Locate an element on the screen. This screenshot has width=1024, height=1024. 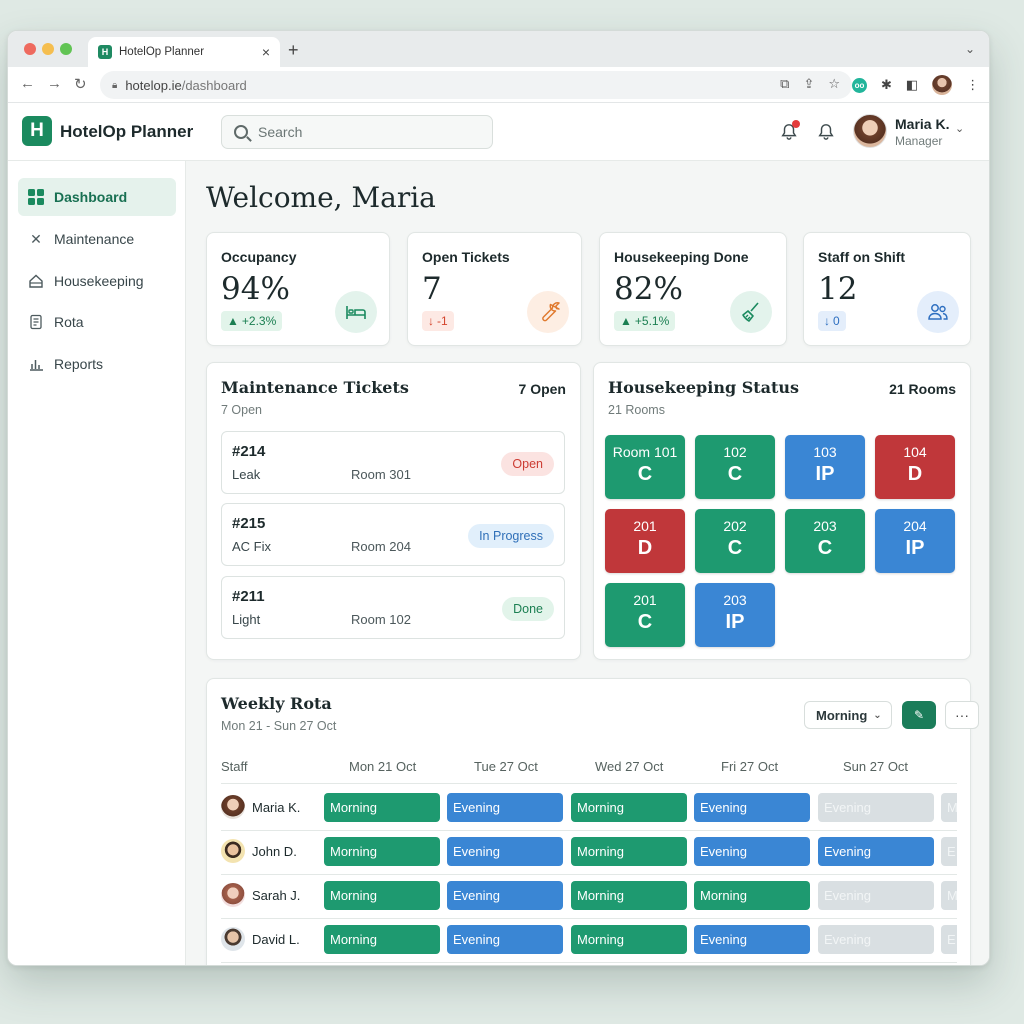
search-input: Search is located at coordinates (357, 132).